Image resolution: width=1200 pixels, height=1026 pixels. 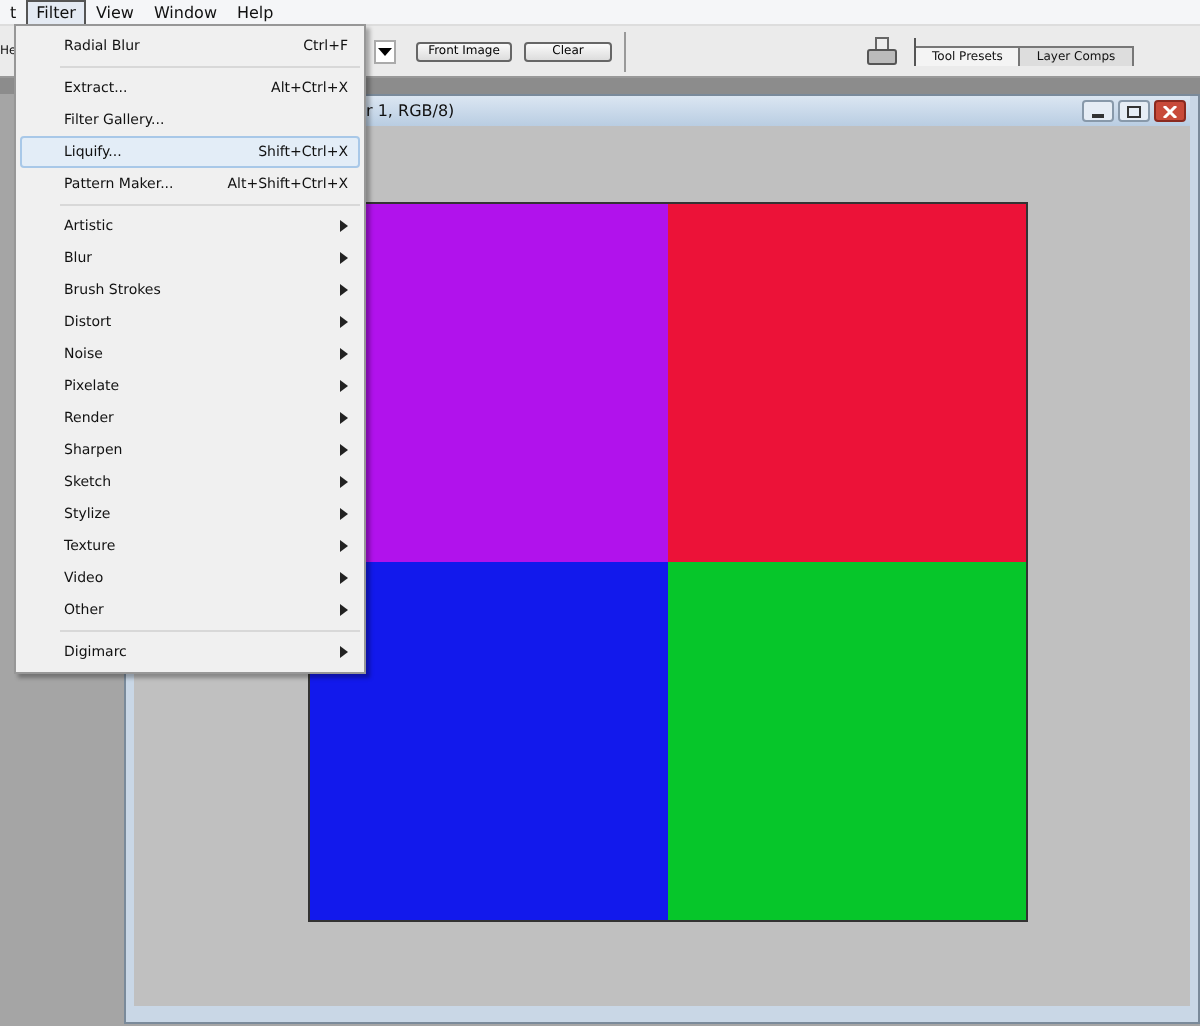 What do you see at coordinates (185, 12) in the screenshot?
I see `menu-item: Window` at bounding box center [185, 12].